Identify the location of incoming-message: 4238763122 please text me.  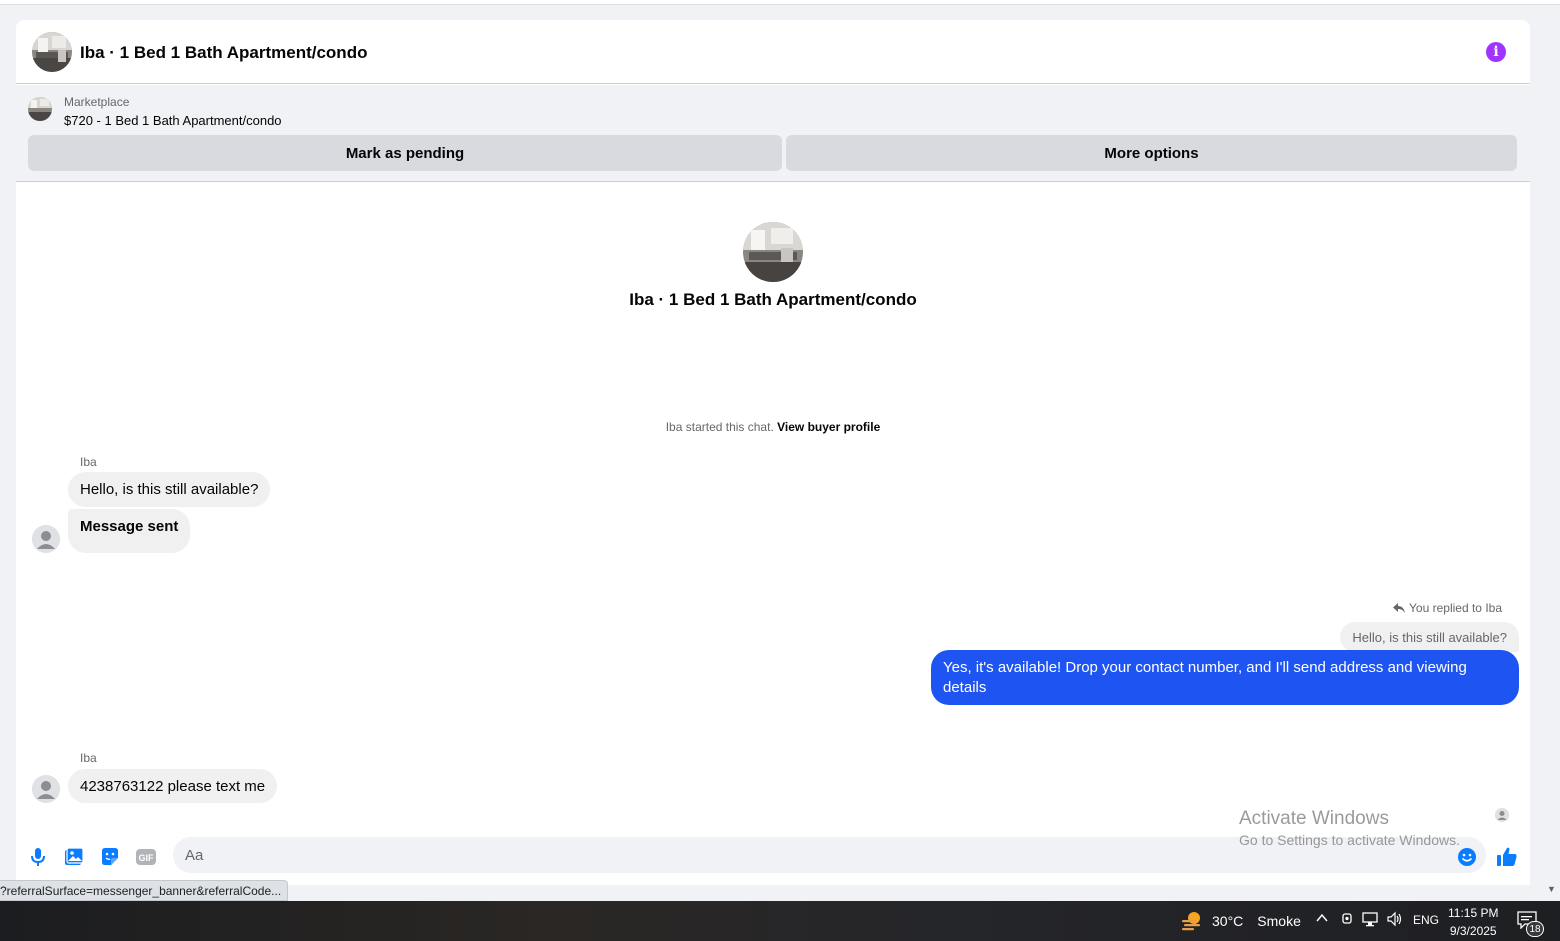
(173, 786).